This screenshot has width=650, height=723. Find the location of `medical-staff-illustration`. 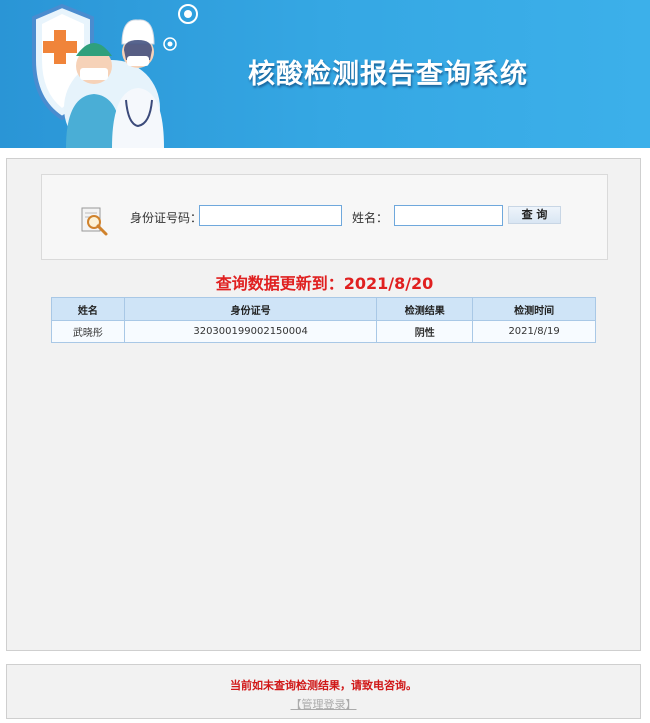

medical-staff-illustration is located at coordinates (115, 75).